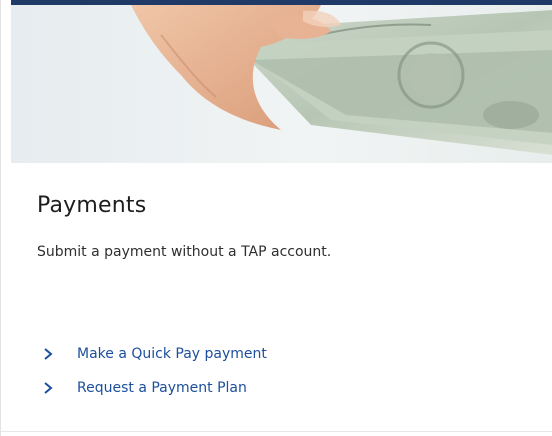 This screenshot has height=436, width=552. Describe the element at coordinates (276, 431) in the screenshot. I see `divider` at that location.